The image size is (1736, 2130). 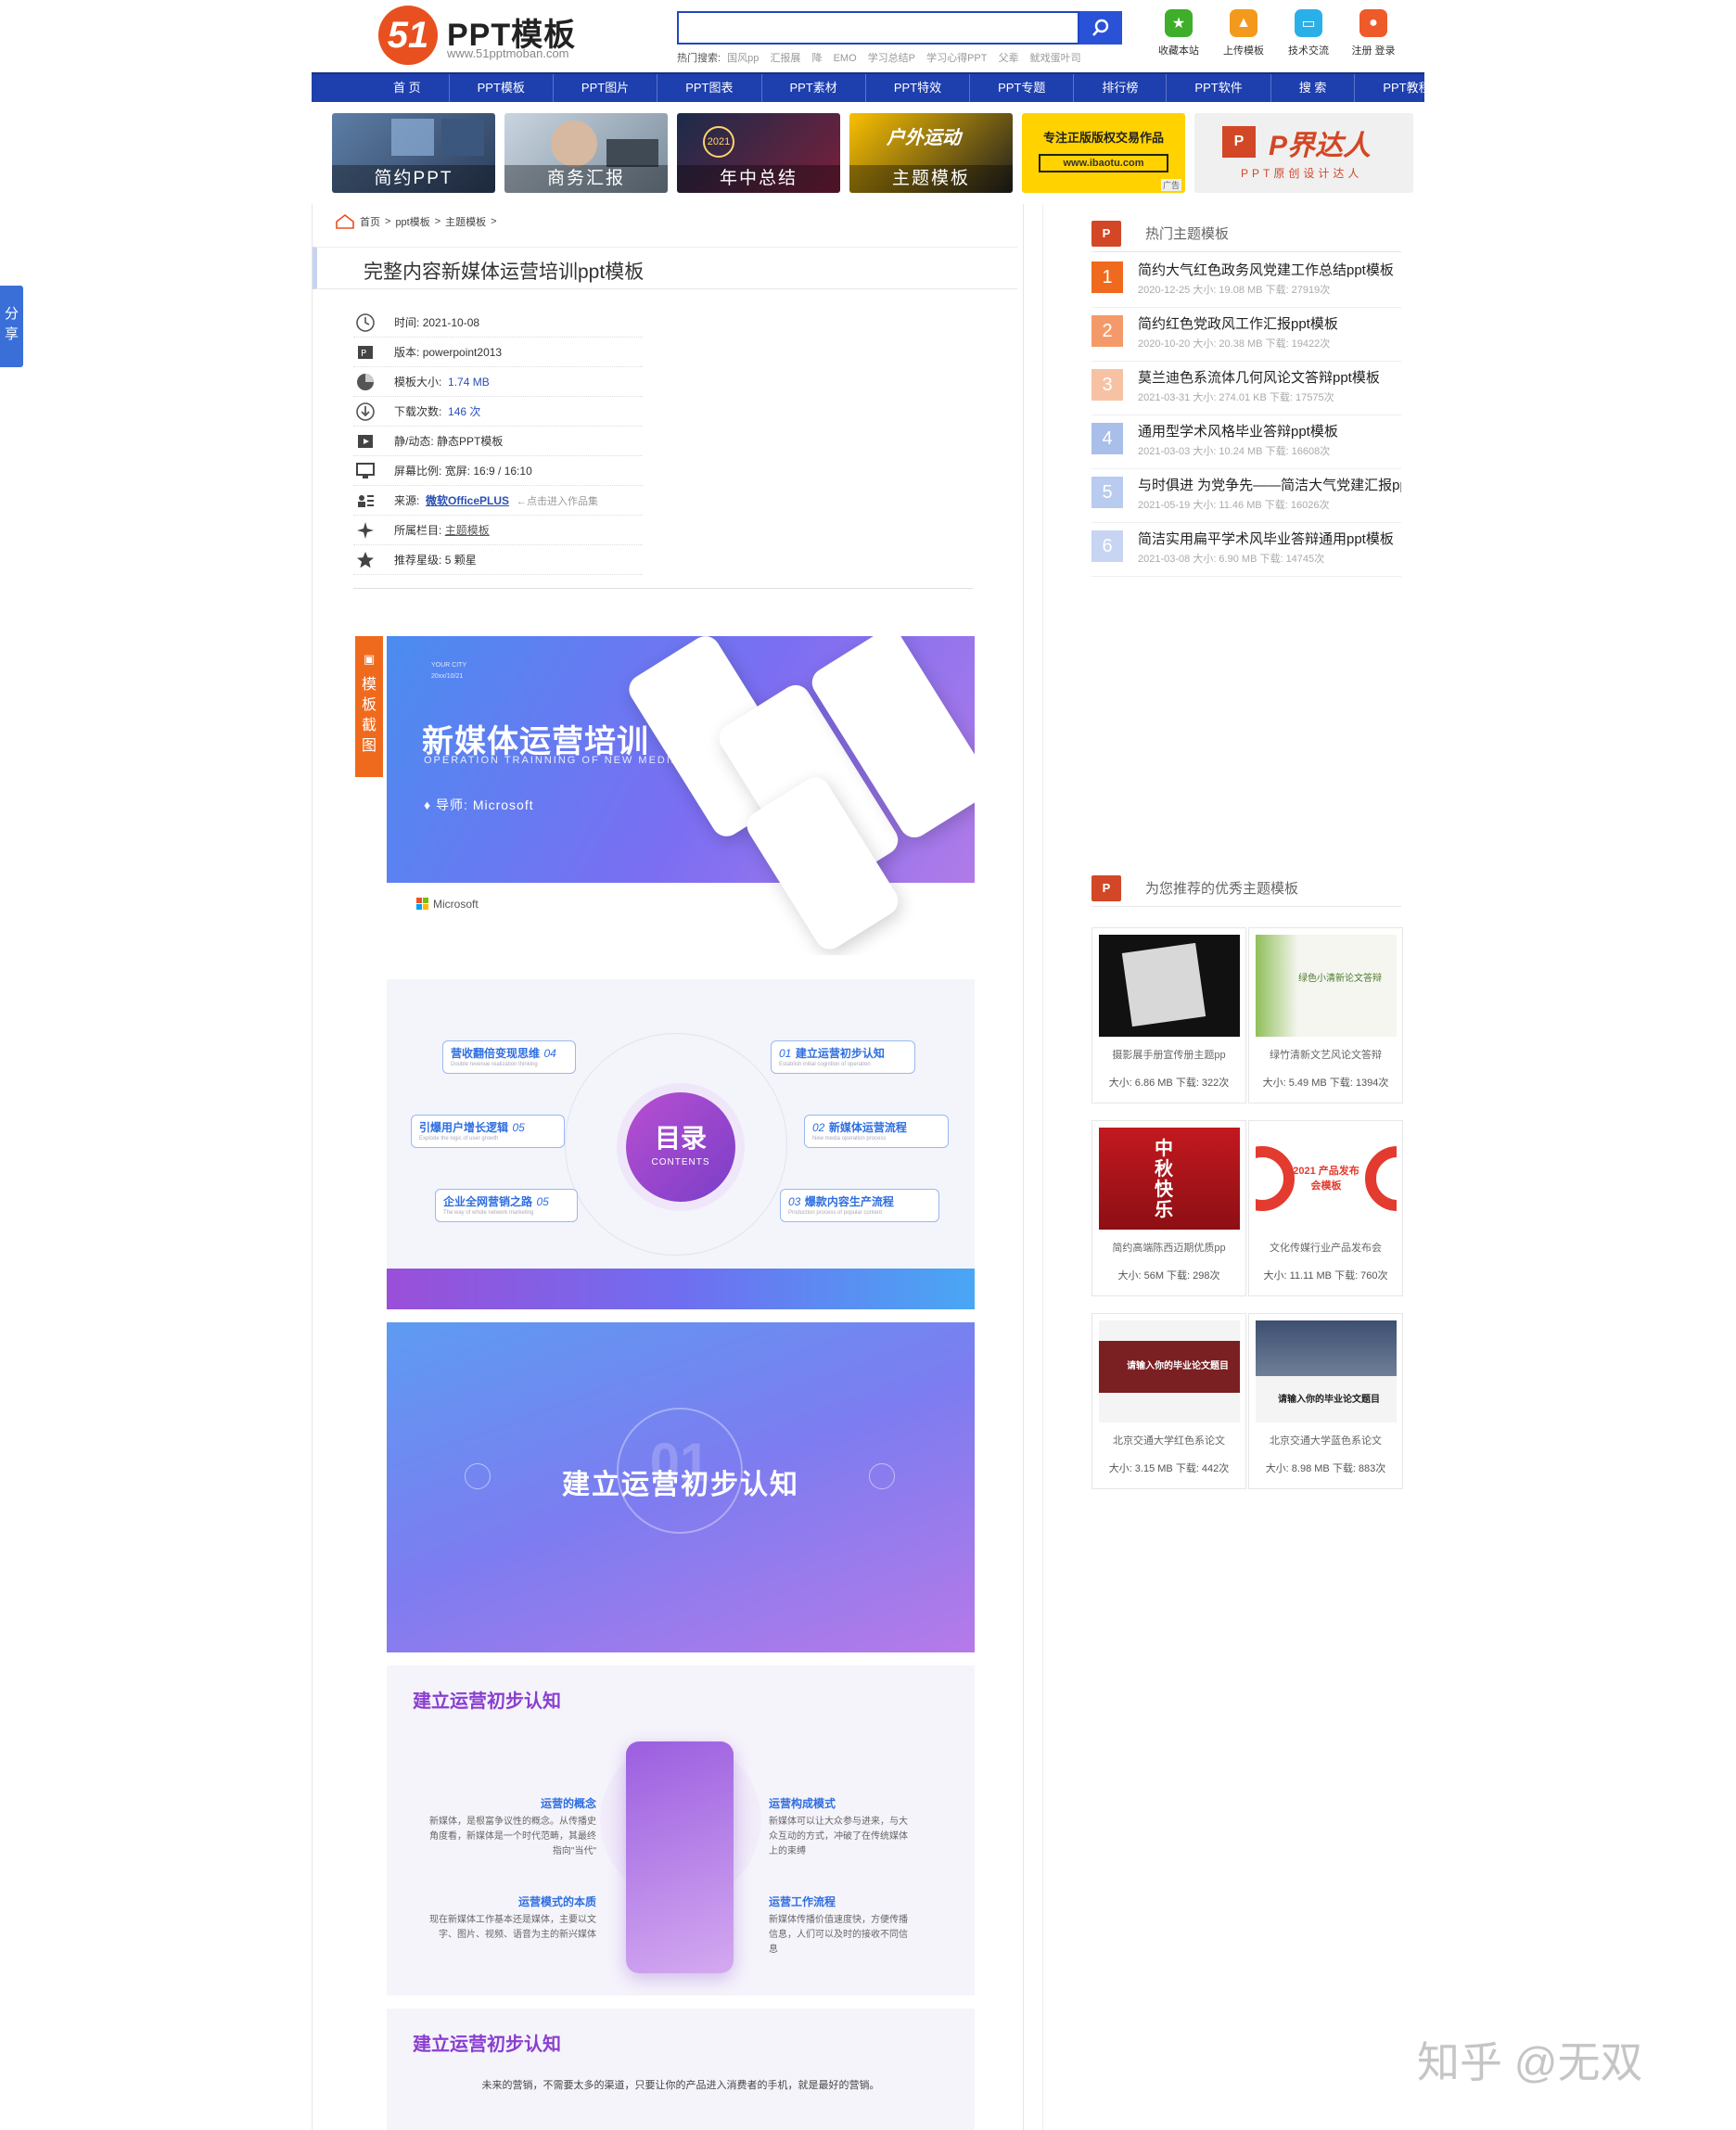 What do you see at coordinates (1327, 1179) in the screenshot?
I see `recommend-thumbnail: 2021 产品发布会模板` at bounding box center [1327, 1179].